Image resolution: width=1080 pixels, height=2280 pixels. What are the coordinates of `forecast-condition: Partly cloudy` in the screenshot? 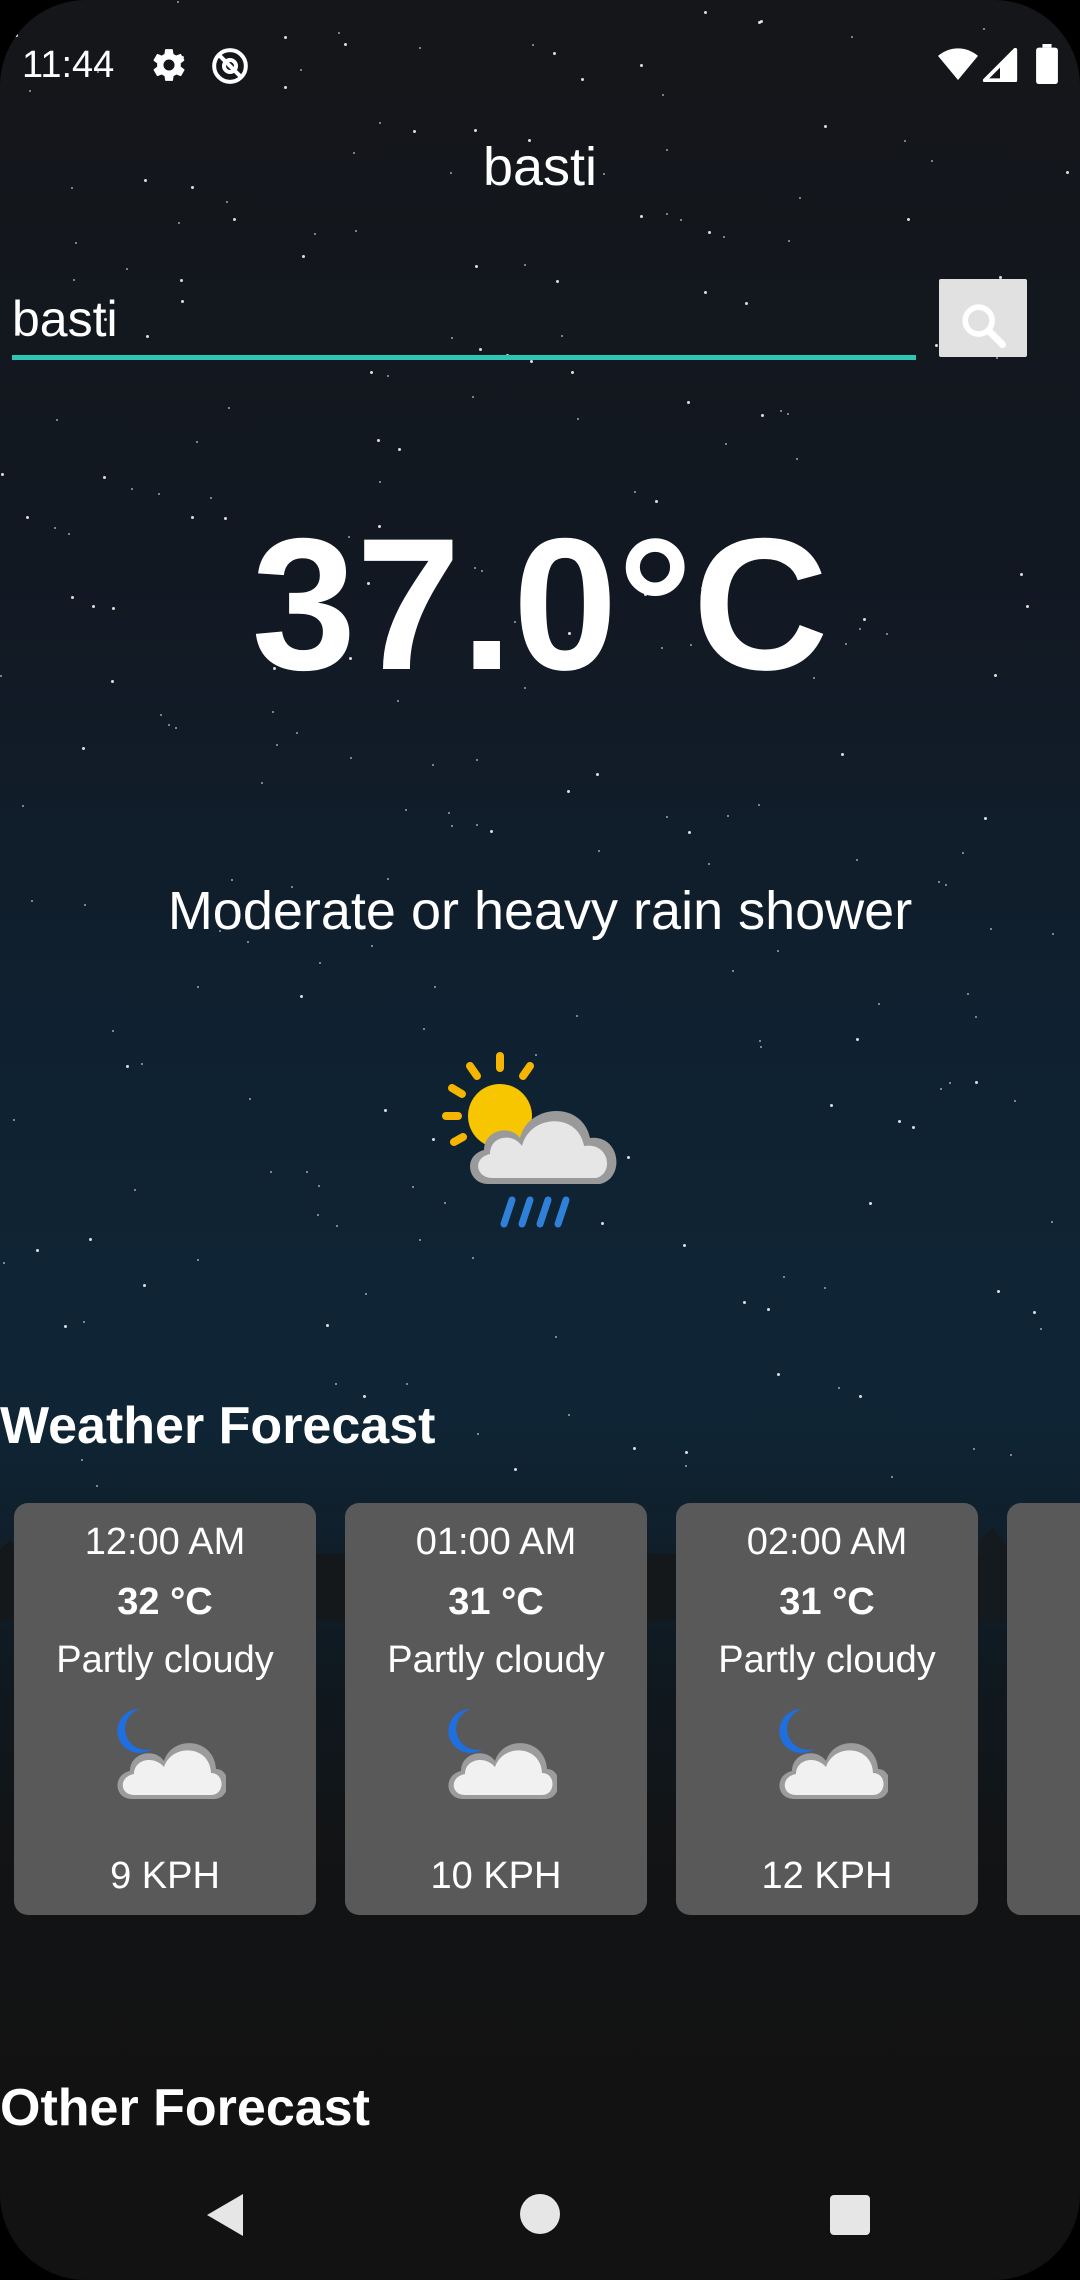 It's located at (827, 1660).